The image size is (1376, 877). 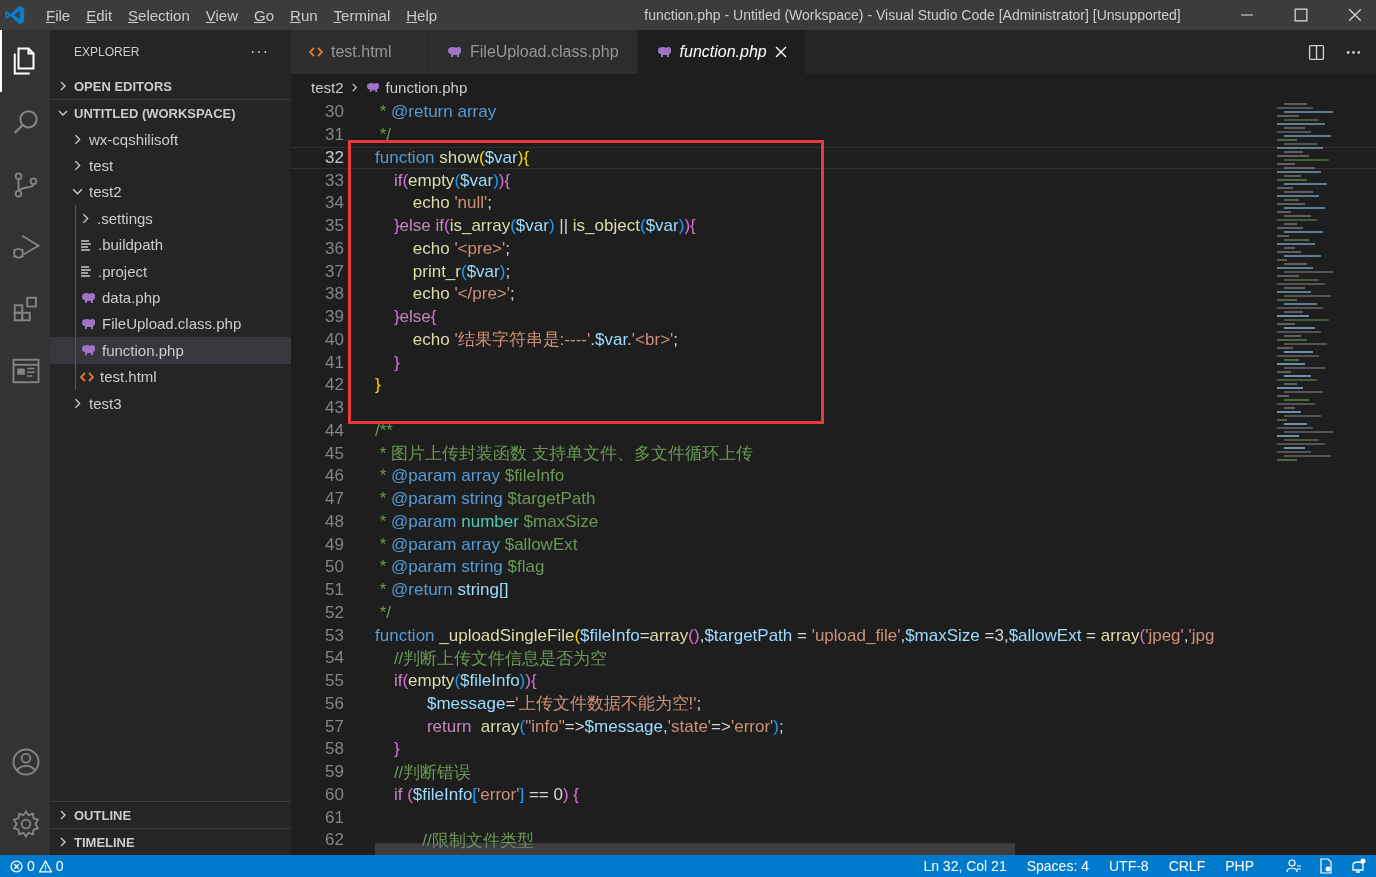 What do you see at coordinates (563, 704) in the screenshot?
I see `code-line: $message='上传文件数据不能为空!';` at bounding box center [563, 704].